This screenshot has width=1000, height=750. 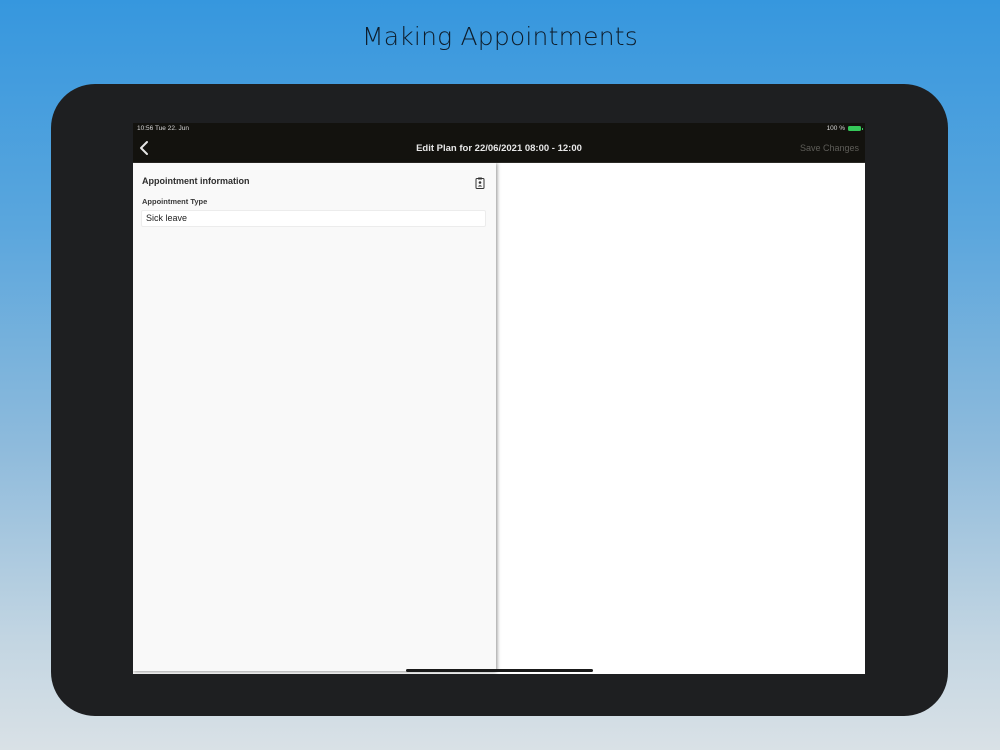 I want to click on status-bar: 10:56 Tue 22. Jun 100 %, so click(x=499, y=129).